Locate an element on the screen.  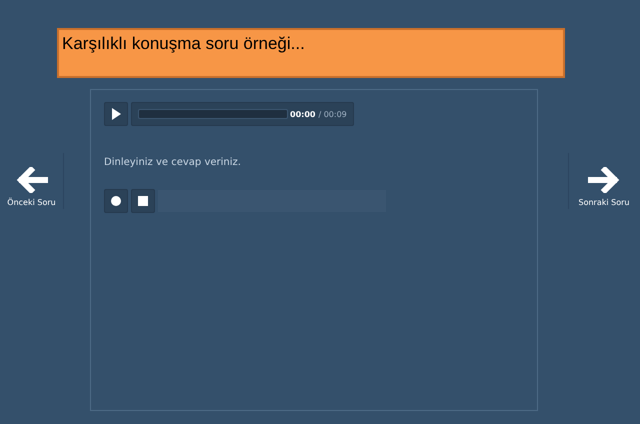
stop-button is located at coordinates (143, 201).